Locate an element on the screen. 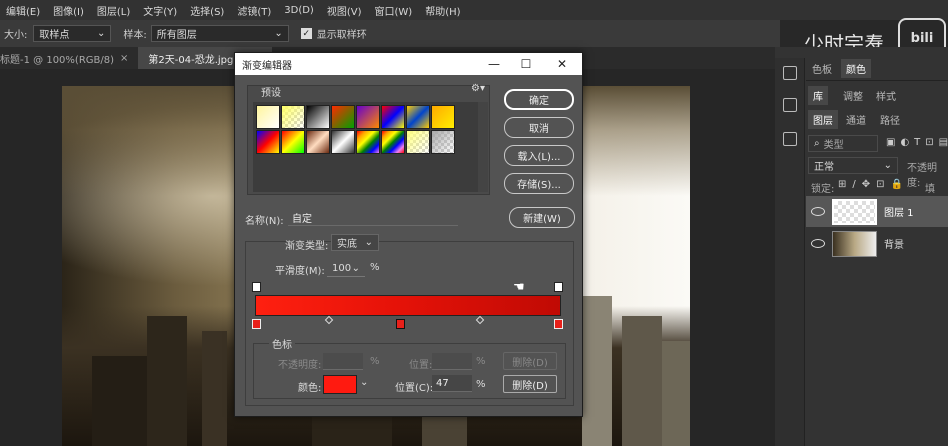  gradient-type-select: 实底 ⌄ is located at coordinates (355, 242).